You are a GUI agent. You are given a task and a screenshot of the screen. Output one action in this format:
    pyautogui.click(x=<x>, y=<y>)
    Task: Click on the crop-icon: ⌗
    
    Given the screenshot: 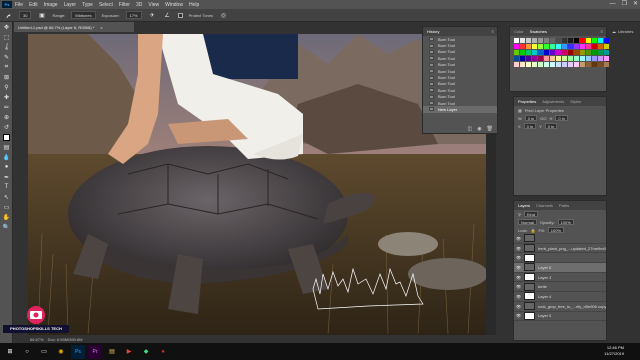 What is the action you would take?
    pyautogui.click(x=6, y=67)
    